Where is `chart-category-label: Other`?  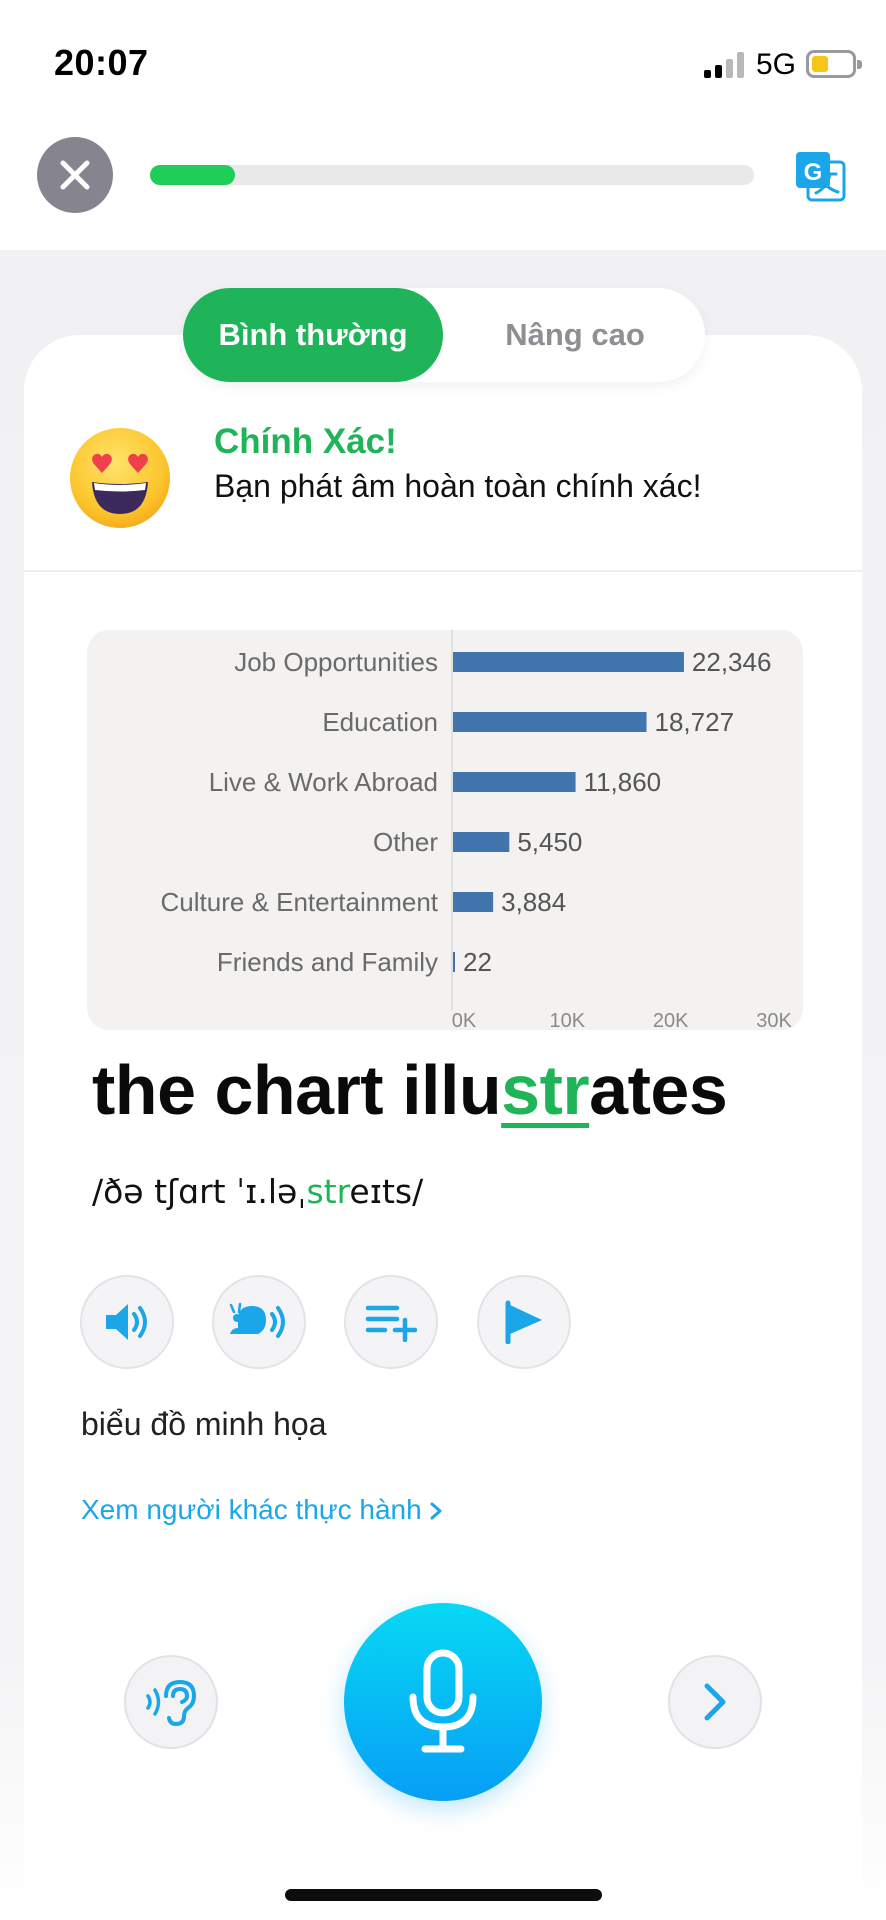 chart-category-label: Other is located at coordinates (405, 842).